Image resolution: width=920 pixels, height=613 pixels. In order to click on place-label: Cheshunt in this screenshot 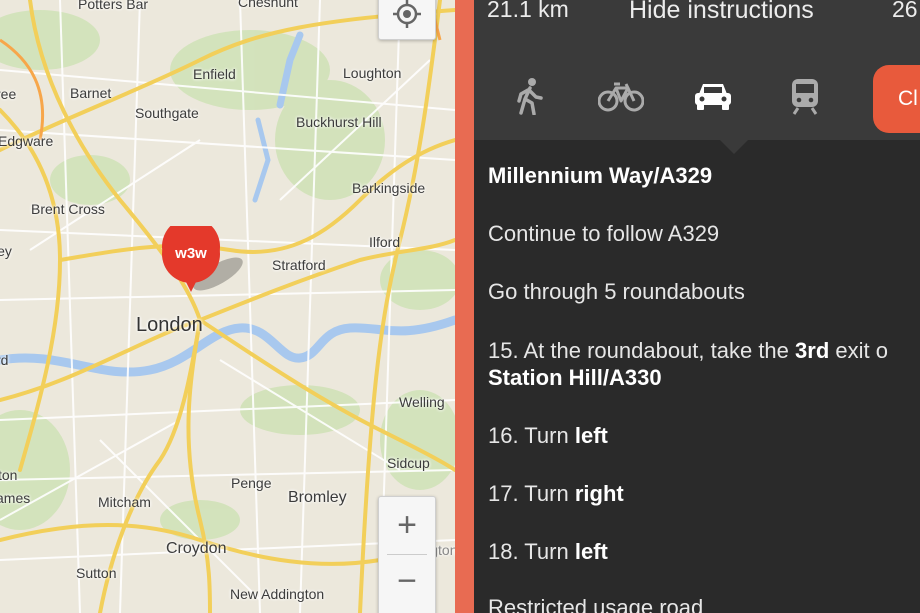, I will do `click(268, 5)`.